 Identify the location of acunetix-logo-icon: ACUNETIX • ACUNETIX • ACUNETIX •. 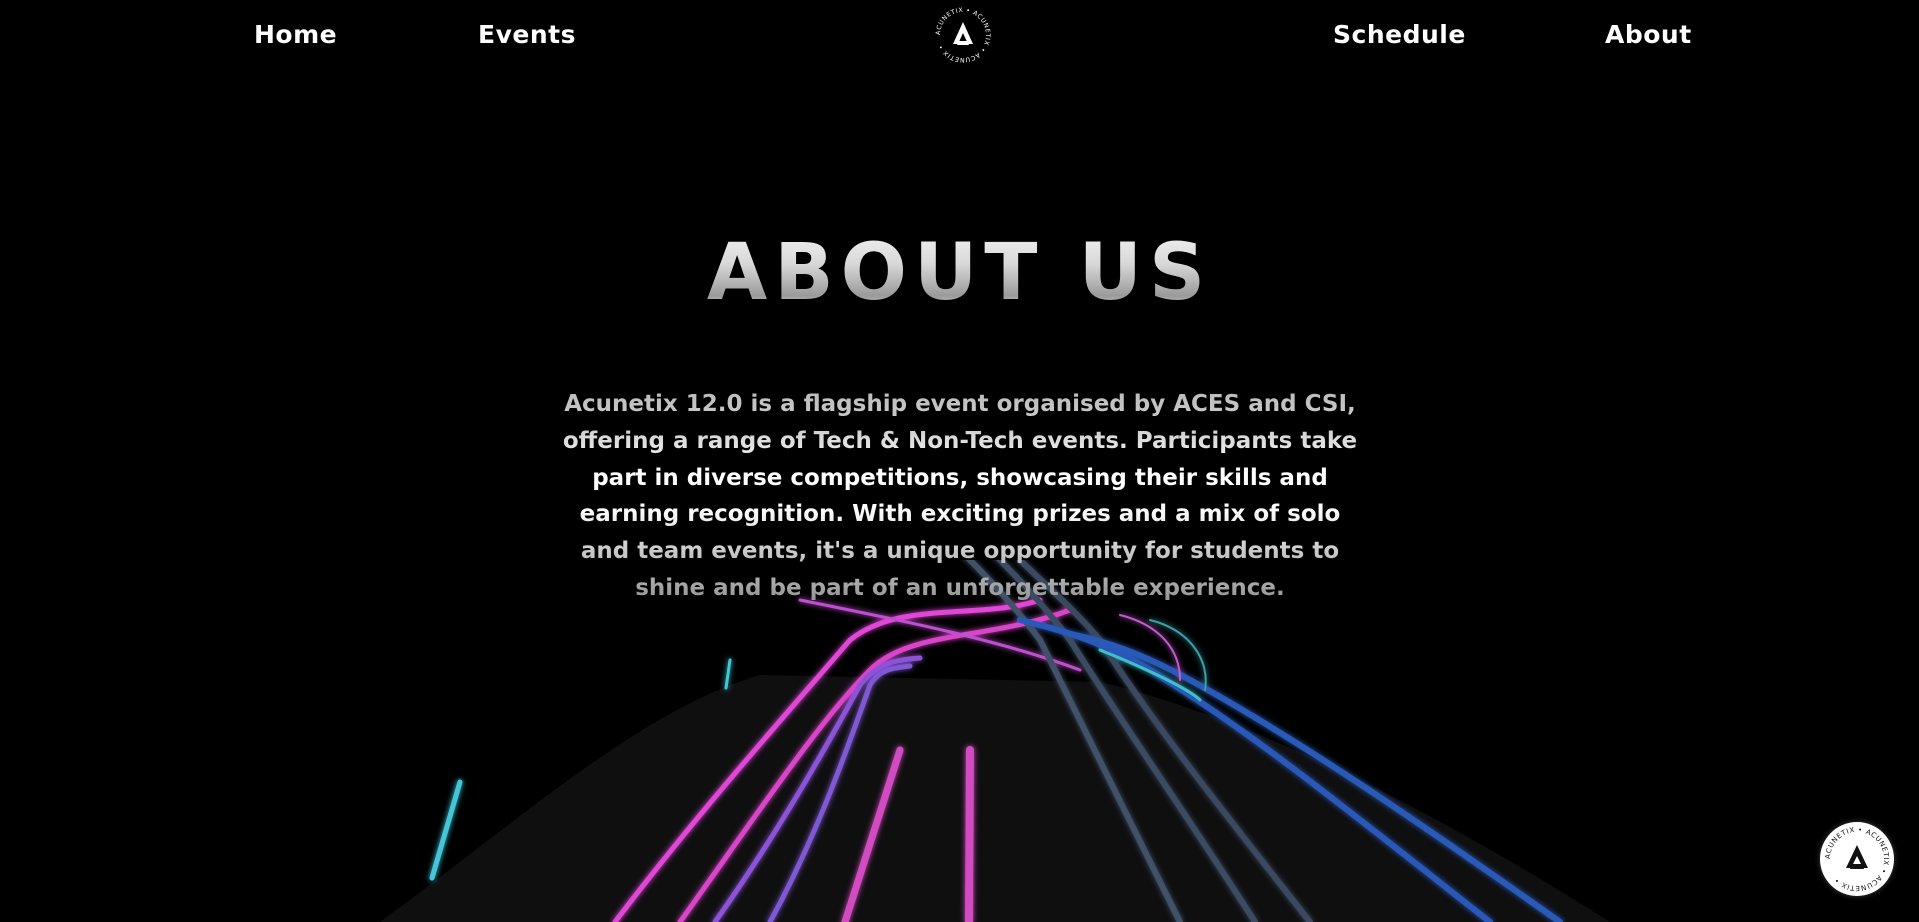
(963, 35).